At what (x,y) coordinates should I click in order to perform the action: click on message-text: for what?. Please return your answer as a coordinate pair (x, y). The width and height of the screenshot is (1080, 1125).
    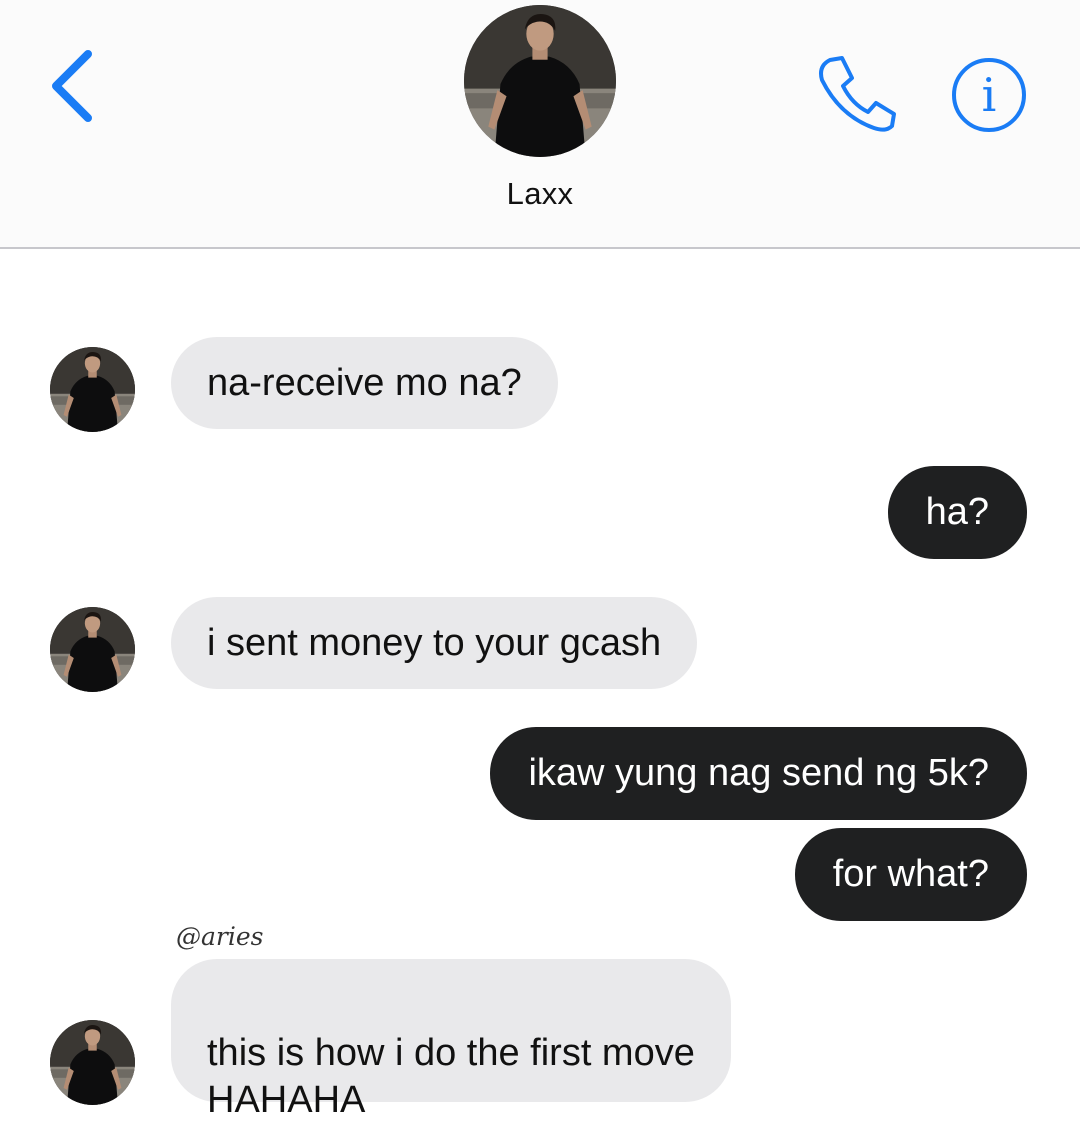
    Looking at the image, I should click on (910, 874).